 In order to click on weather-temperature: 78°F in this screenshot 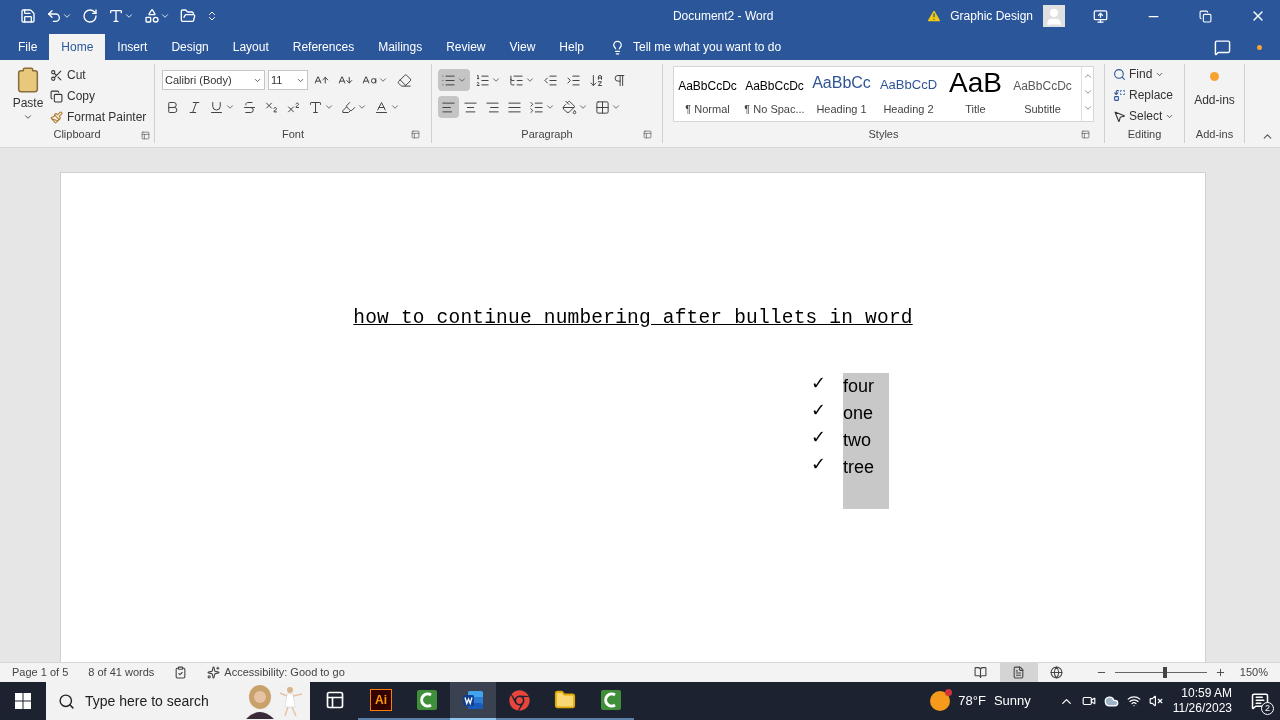, I will do `click(972, 701)`.